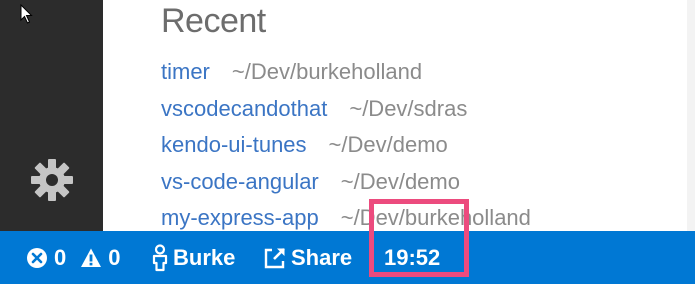  Describe the element at coordinates (408, 108) in the screenshot. I see `recent-item-path: ~/Dev/sdras` at that location.